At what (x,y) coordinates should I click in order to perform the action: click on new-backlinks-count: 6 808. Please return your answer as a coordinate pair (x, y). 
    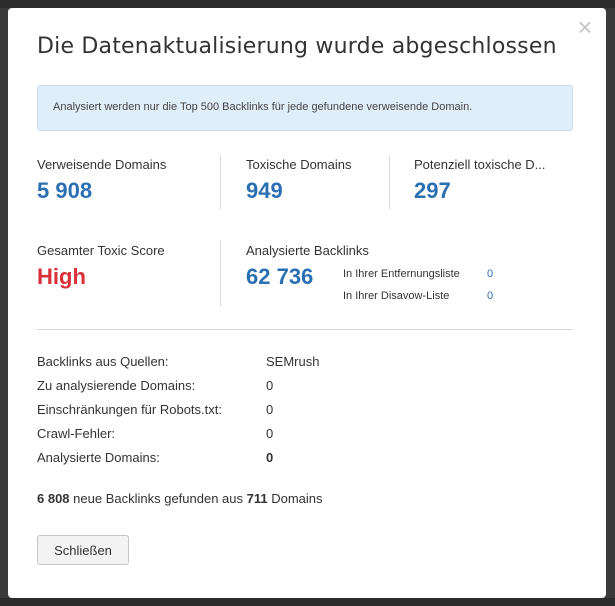
    Looking at the image, I should click on (53, 498).